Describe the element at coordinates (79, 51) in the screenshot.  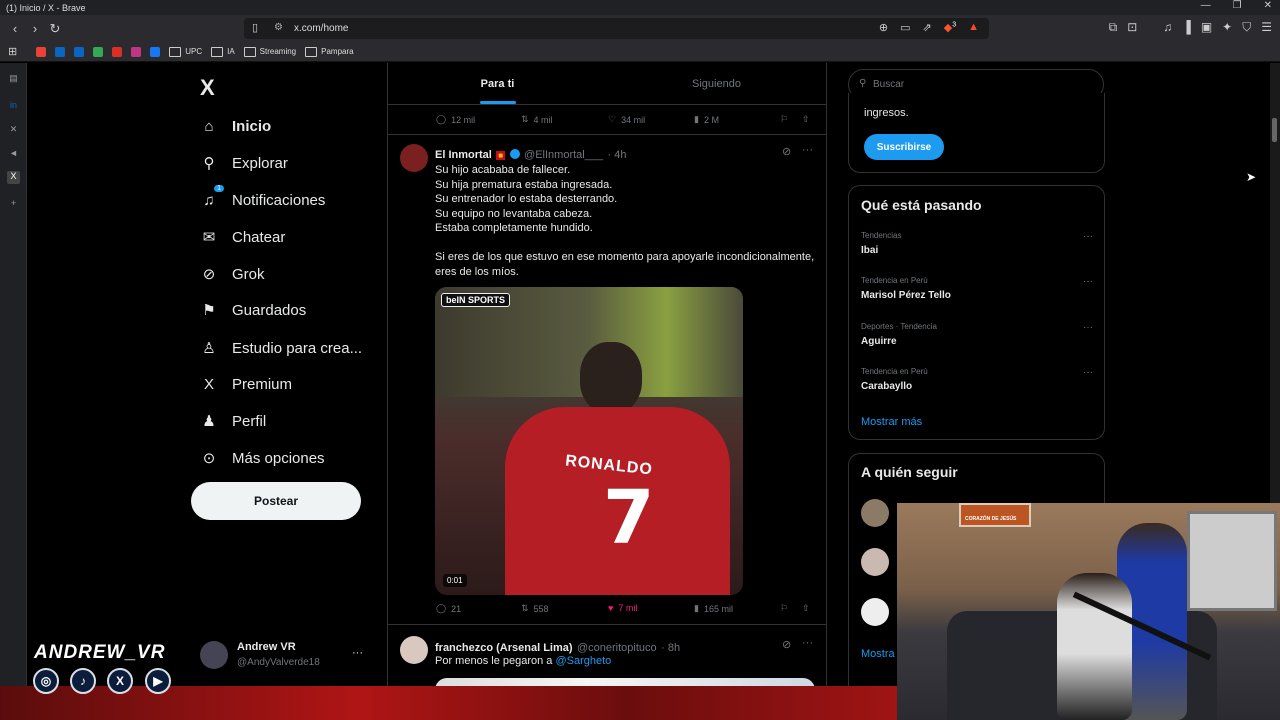
I see `linkedin-icon` at that location.